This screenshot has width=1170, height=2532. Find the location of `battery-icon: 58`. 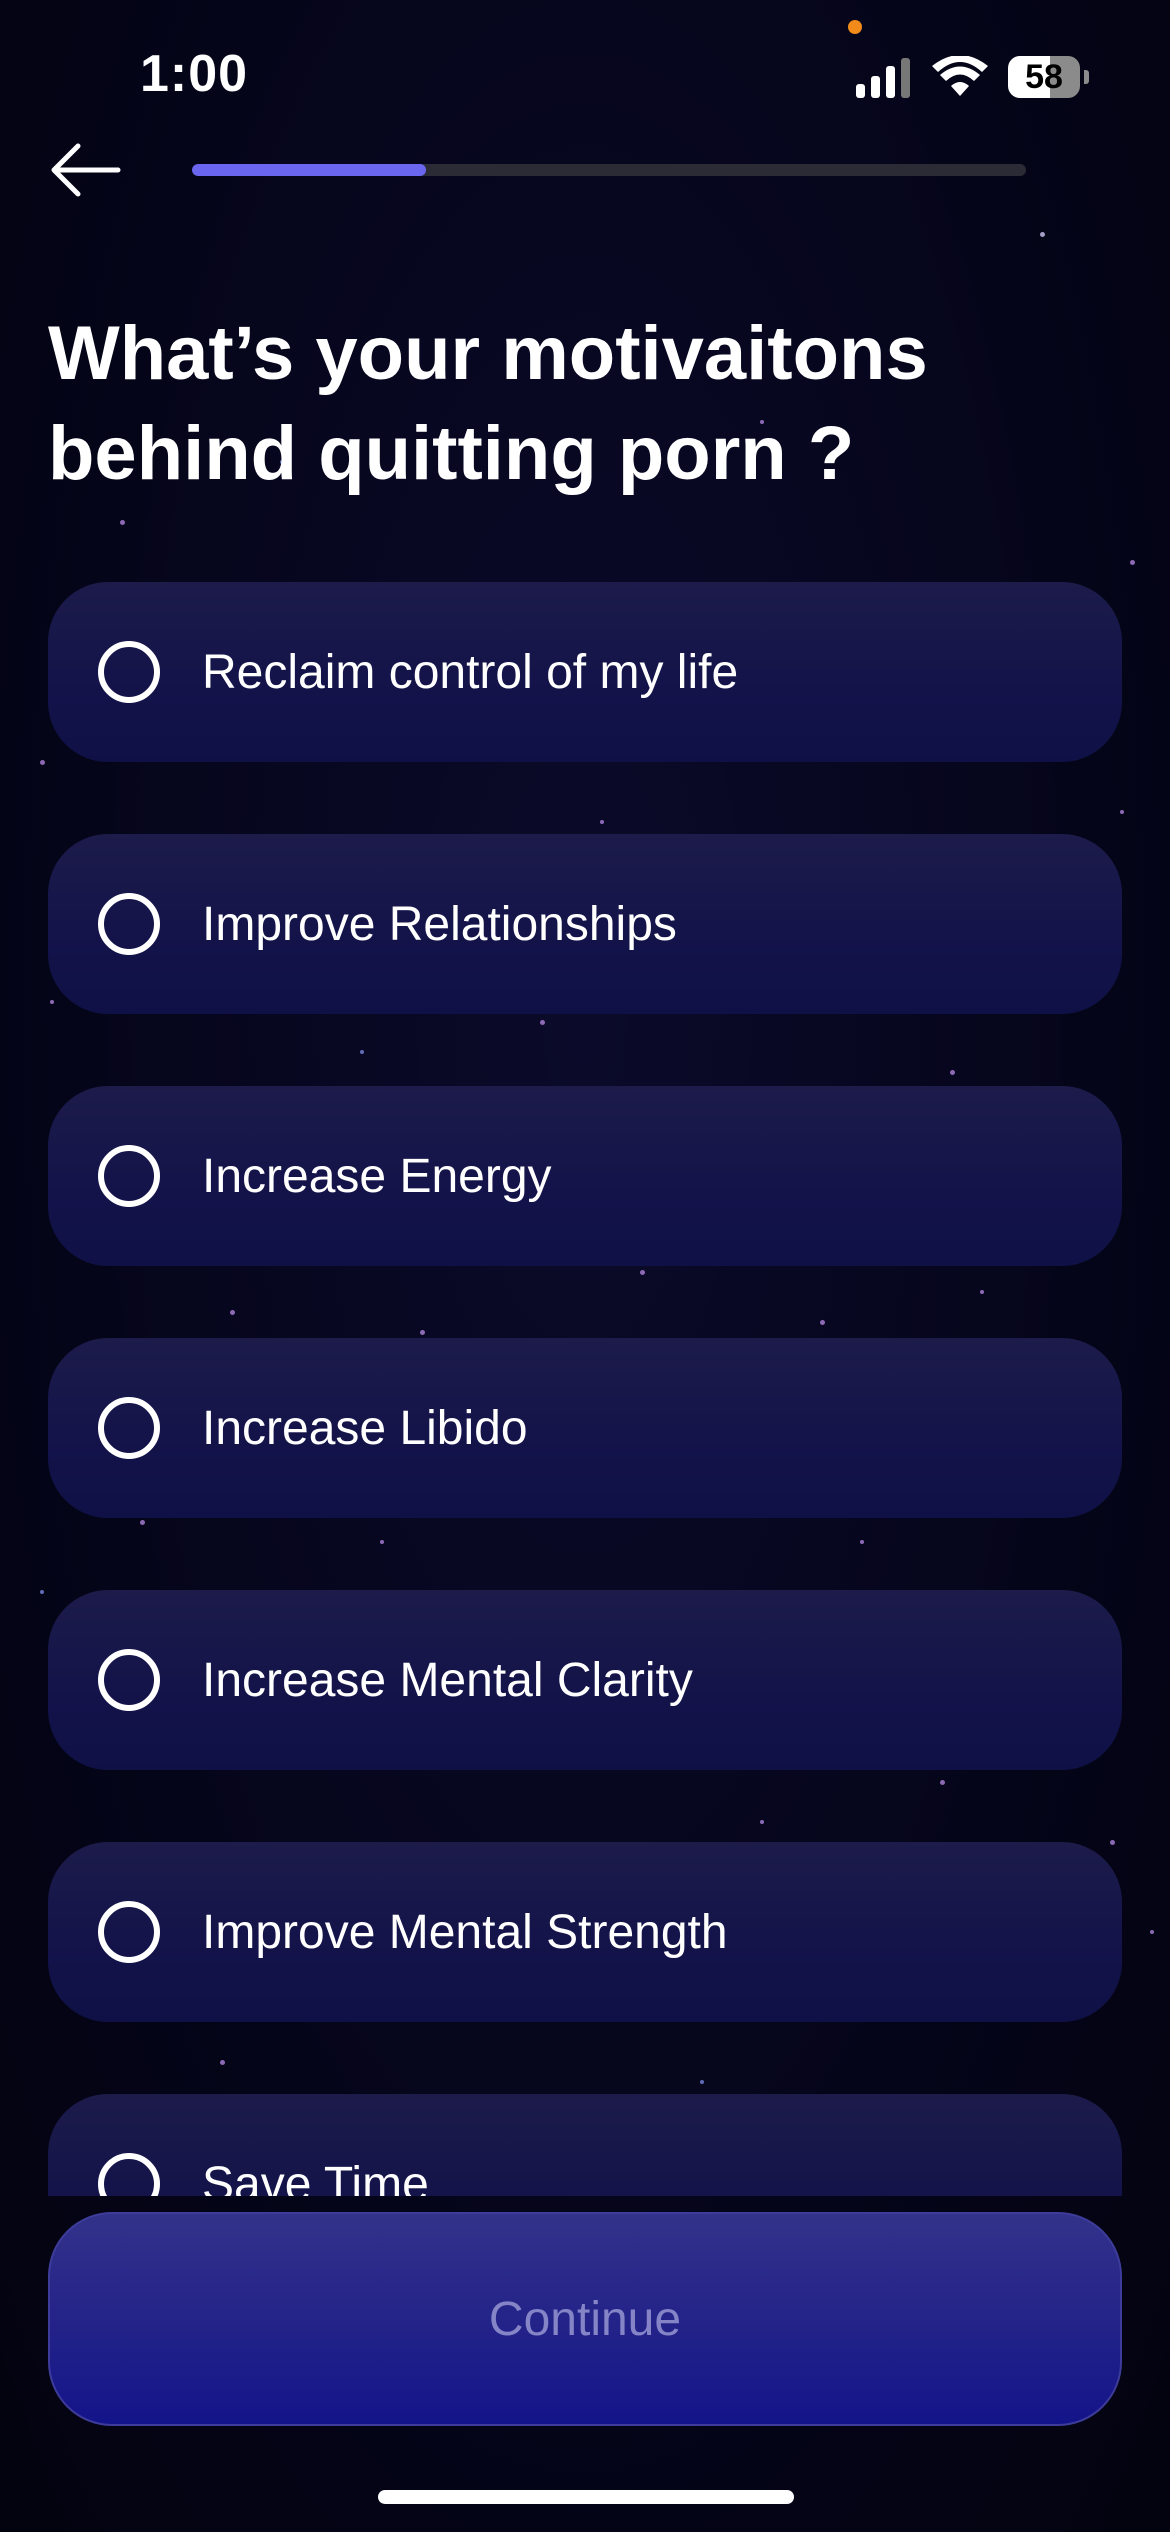

battery-icon: 58 is located at coordinates (1044, 77).